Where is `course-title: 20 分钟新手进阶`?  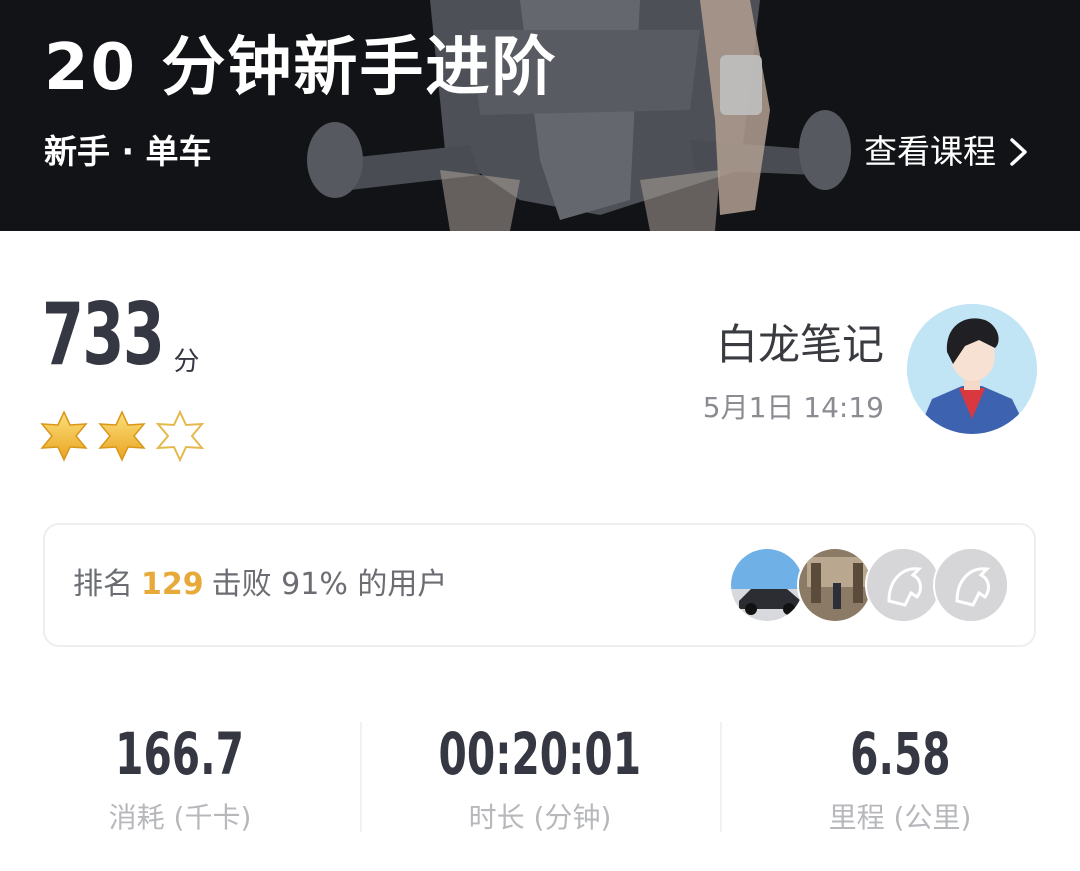
course-title: 20 分钟新手进阶 is located at coordinates (301, 68).